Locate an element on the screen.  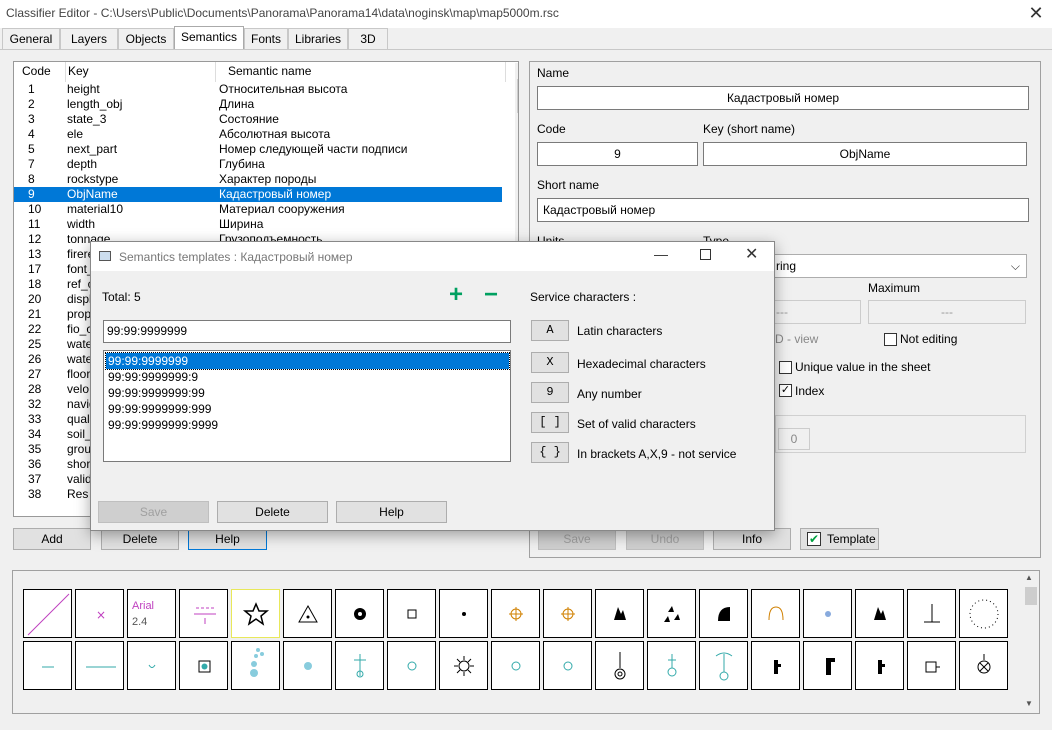
table-row: 11 width Ширина is located at coordinates (258, 224).